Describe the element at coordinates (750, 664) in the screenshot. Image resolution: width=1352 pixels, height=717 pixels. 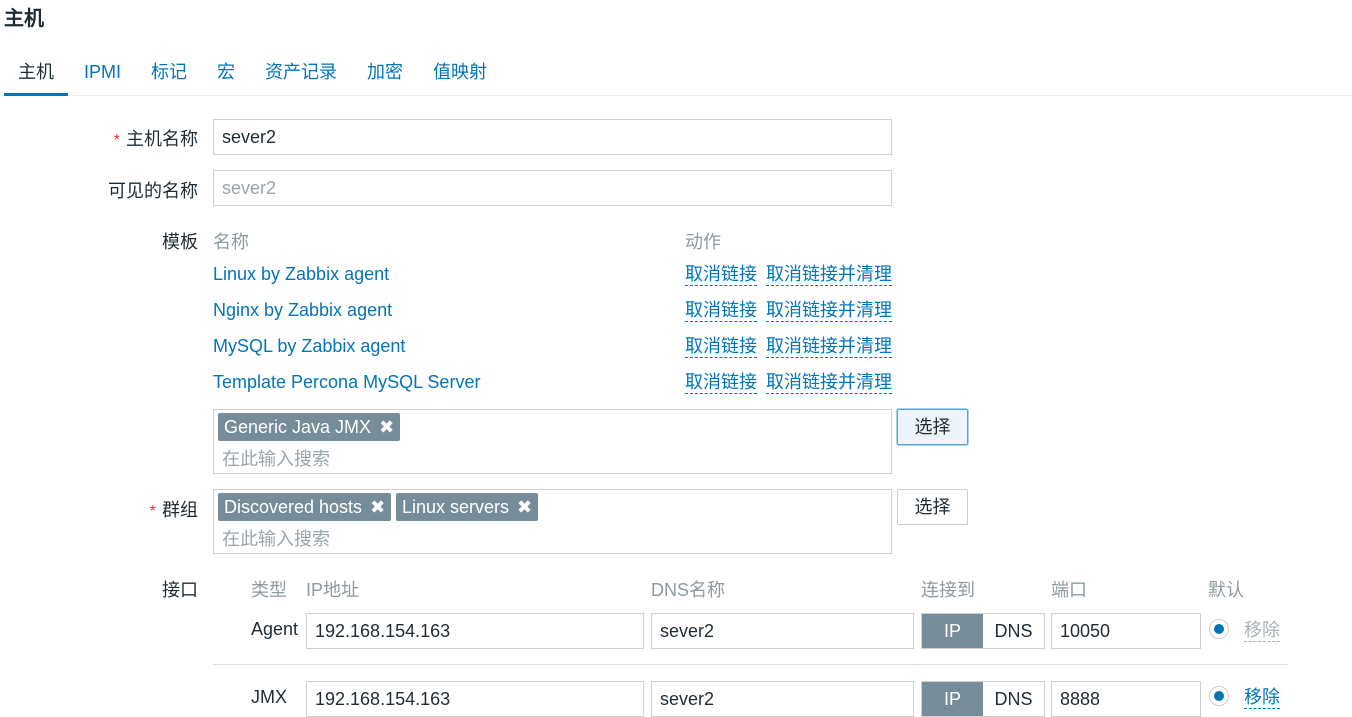
I see `row-divider` at that location.